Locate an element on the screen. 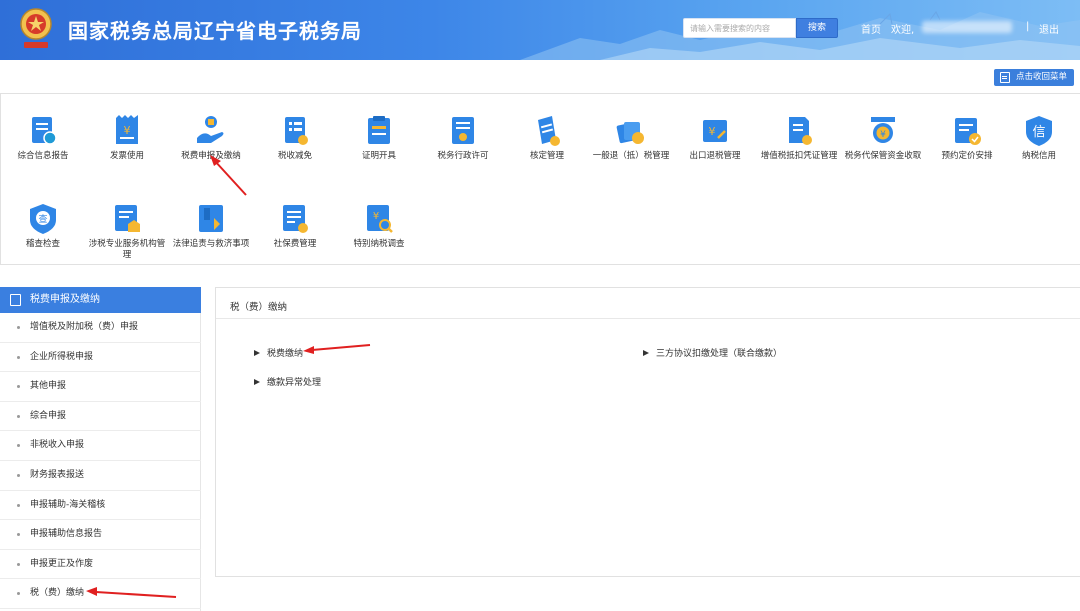 The height and width of the screenshot is (611, 1080). menu-item-label: 稽查检查 is located at coordinates (42, 244).